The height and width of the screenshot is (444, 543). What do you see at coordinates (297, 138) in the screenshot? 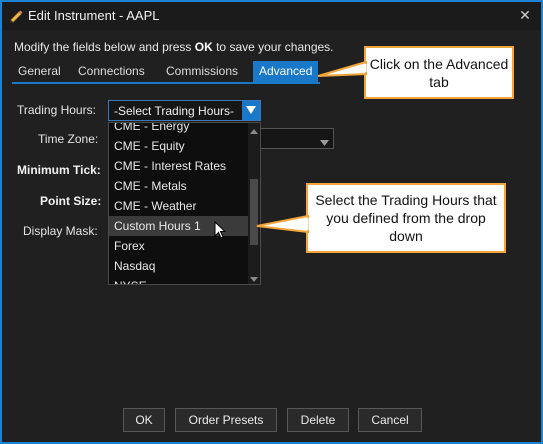
I see `time-zone-select` at bounding box center [297, 138].